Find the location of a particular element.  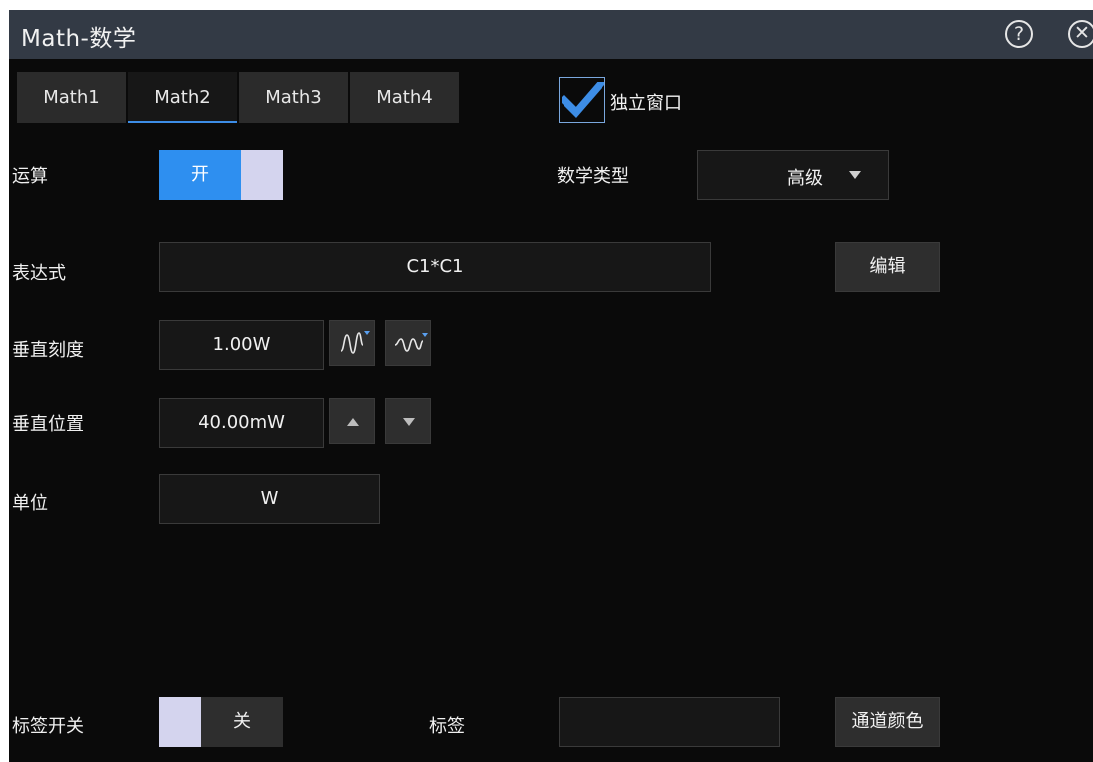

operation-toggle: 开 is located at coordinates (200, 175).